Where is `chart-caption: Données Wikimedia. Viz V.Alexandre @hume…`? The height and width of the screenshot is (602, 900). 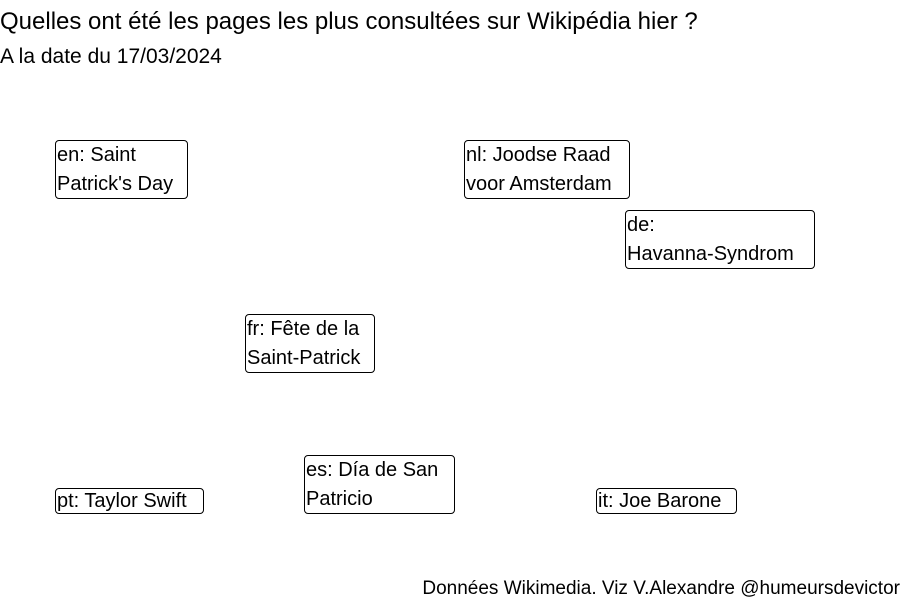
chart-caption: Données Wikimedia. Viz V.Alexandre @hume… is located at coordinates (661, 588).